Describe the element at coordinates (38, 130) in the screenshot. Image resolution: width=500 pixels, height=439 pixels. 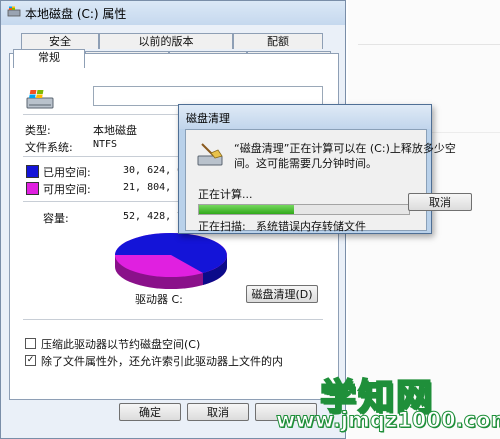
I see `type-label: 类型:` at that location.